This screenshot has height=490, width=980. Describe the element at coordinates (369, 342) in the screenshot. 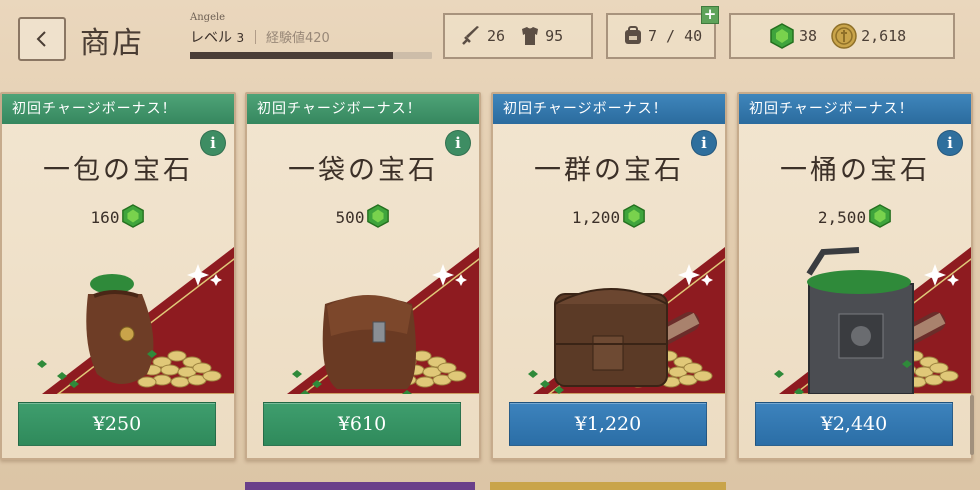

I see `bag-icon` at that location.